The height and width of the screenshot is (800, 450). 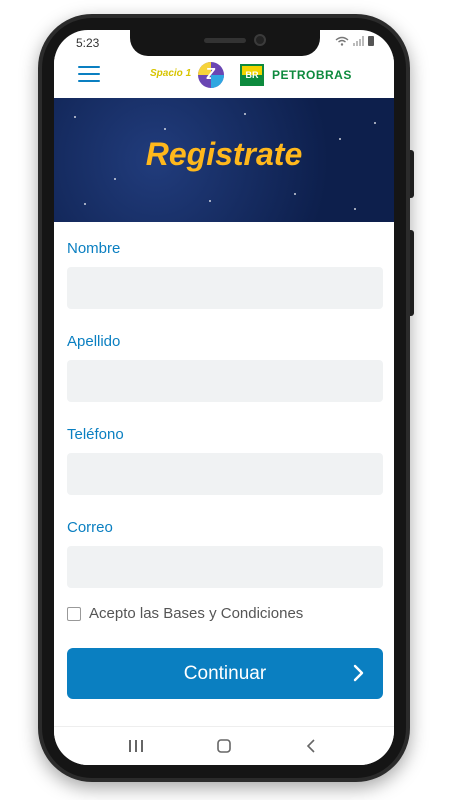 I want to click on system-navigation-bar, so click(x=224, y=745).